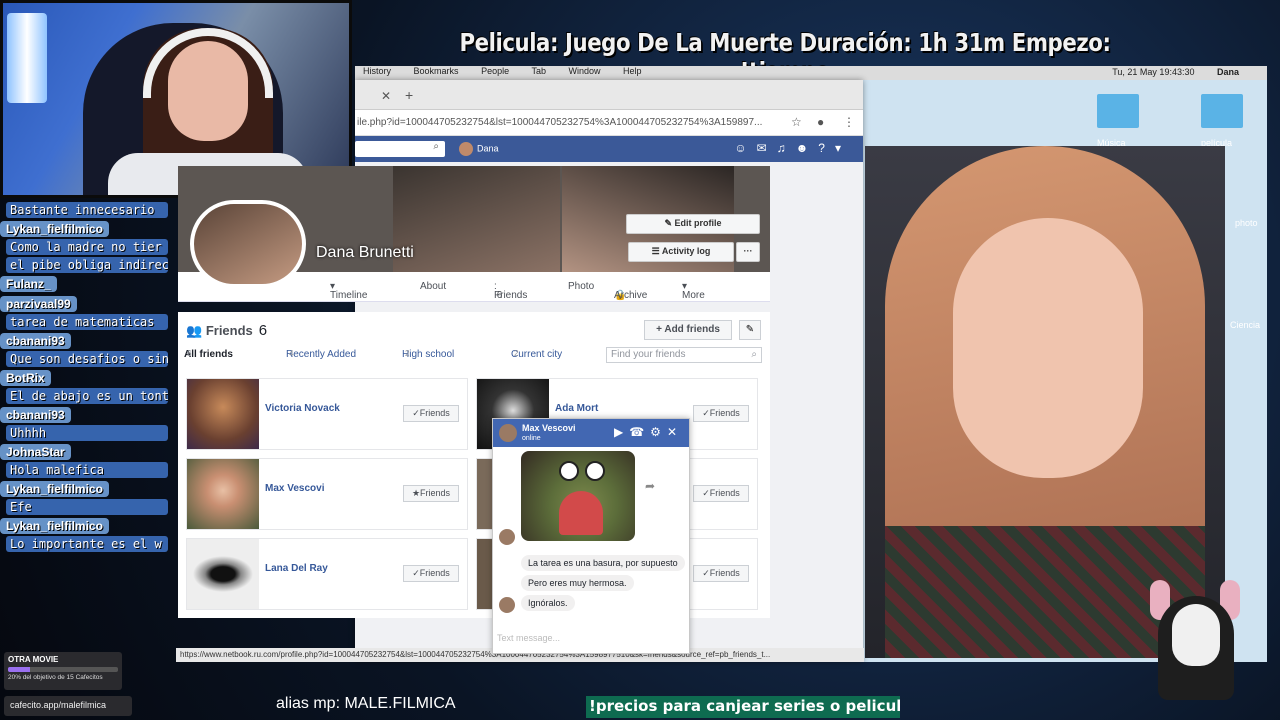  Describe the element at coordinates (327, 494) in the screenshot. I see `friend-item: Max Vescovi ★Friends` at that location.